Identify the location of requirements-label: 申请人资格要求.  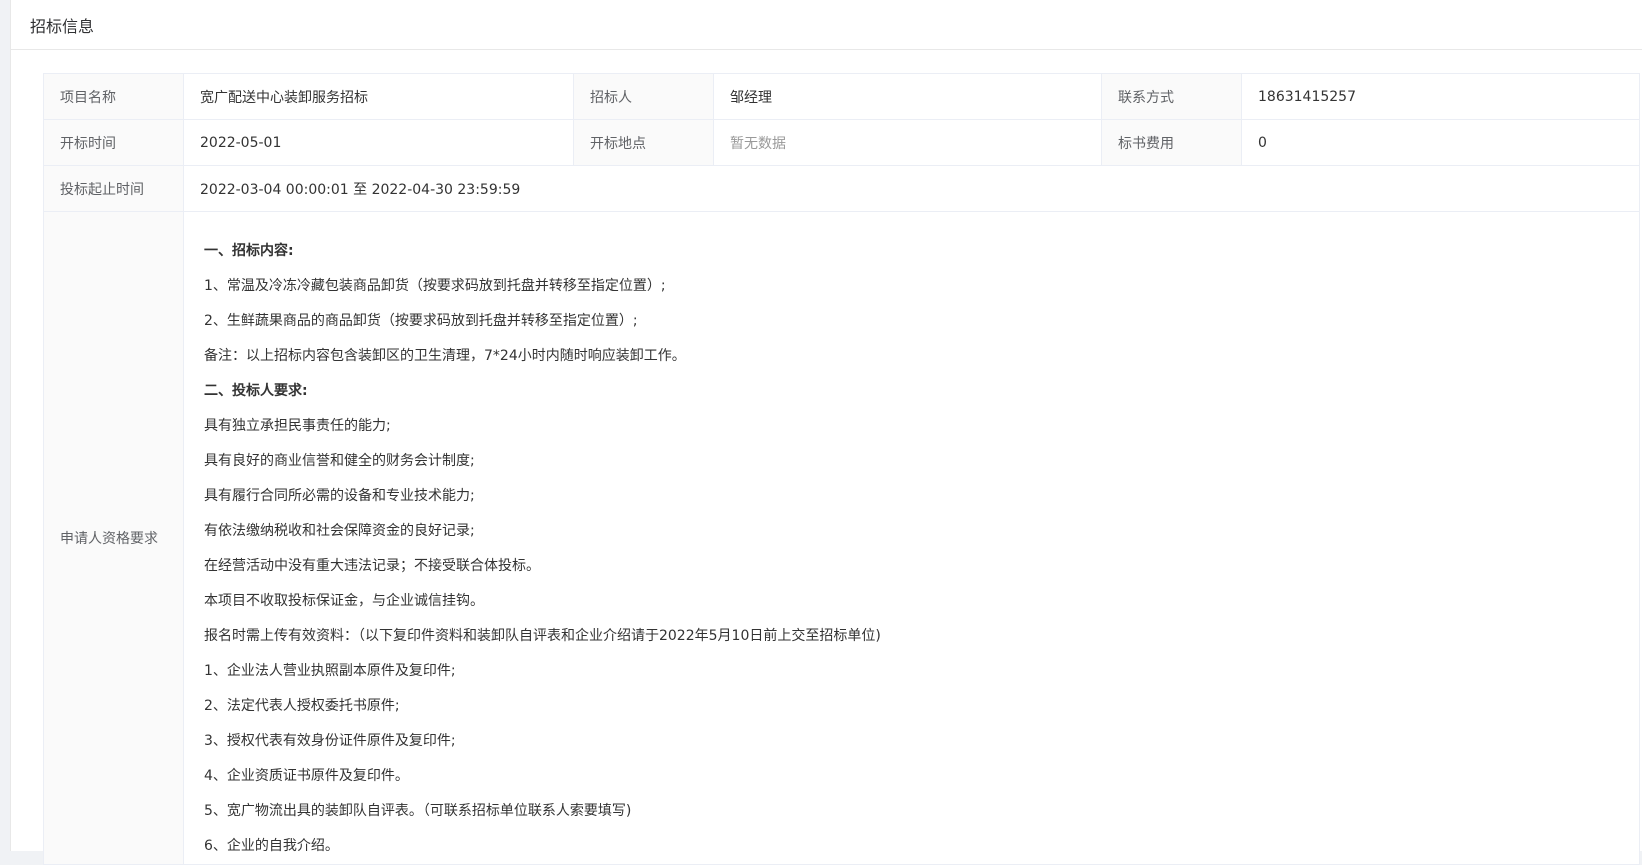
(113, 538).